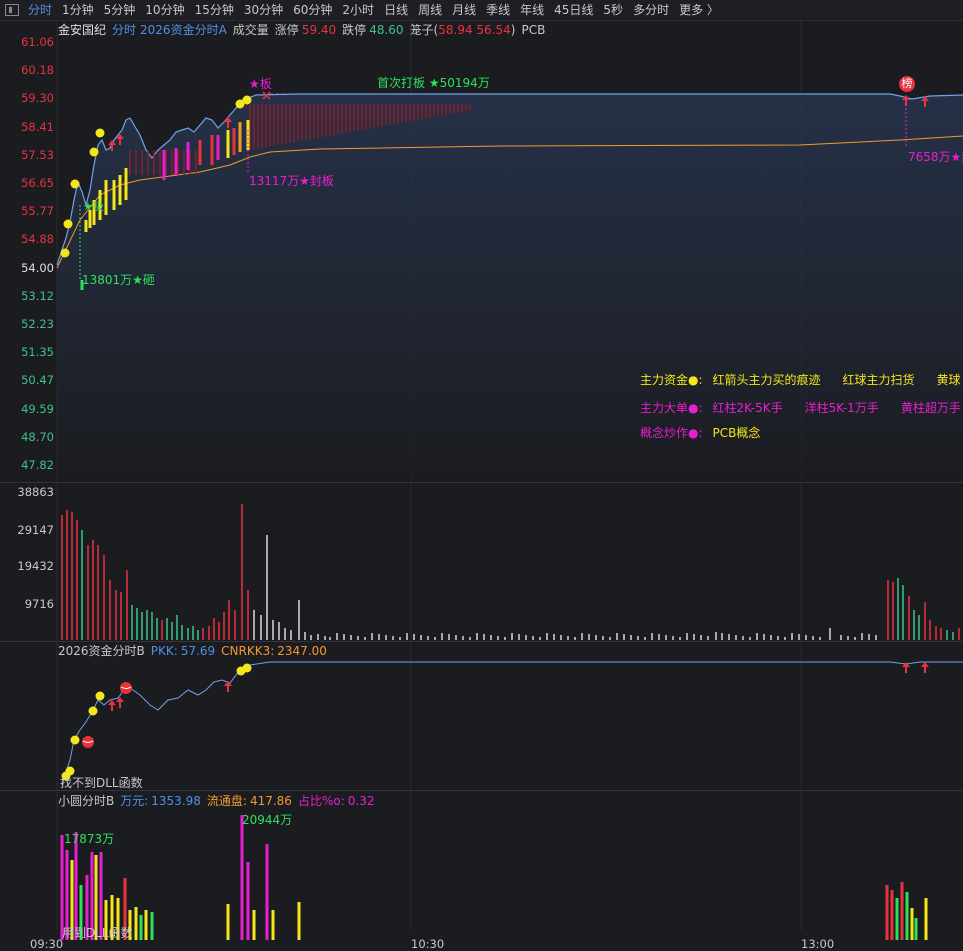 The height and width of the screenshot is (951, 963). I want to click on legend-concept-title: 概念炒作●:, so click(671, 433).